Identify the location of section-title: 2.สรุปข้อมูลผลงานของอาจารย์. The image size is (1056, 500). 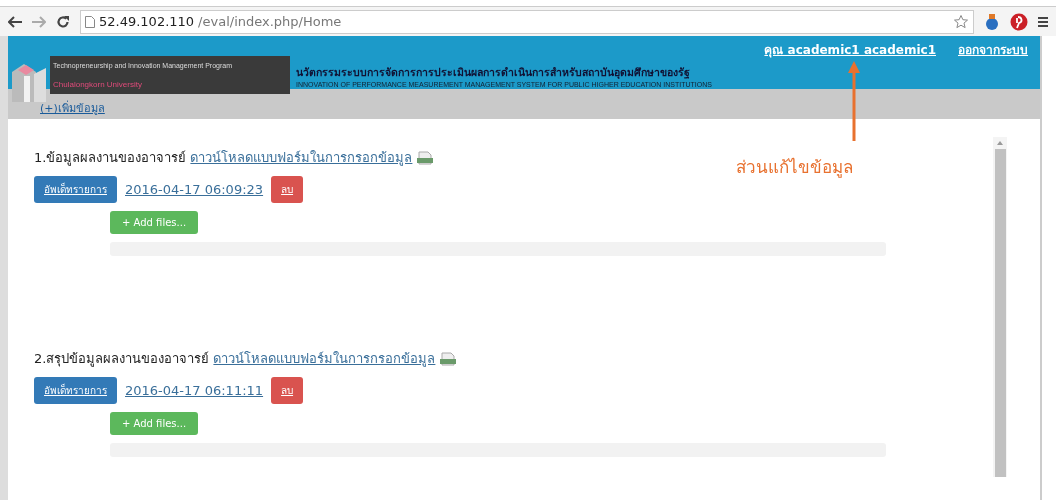
(122, 359).